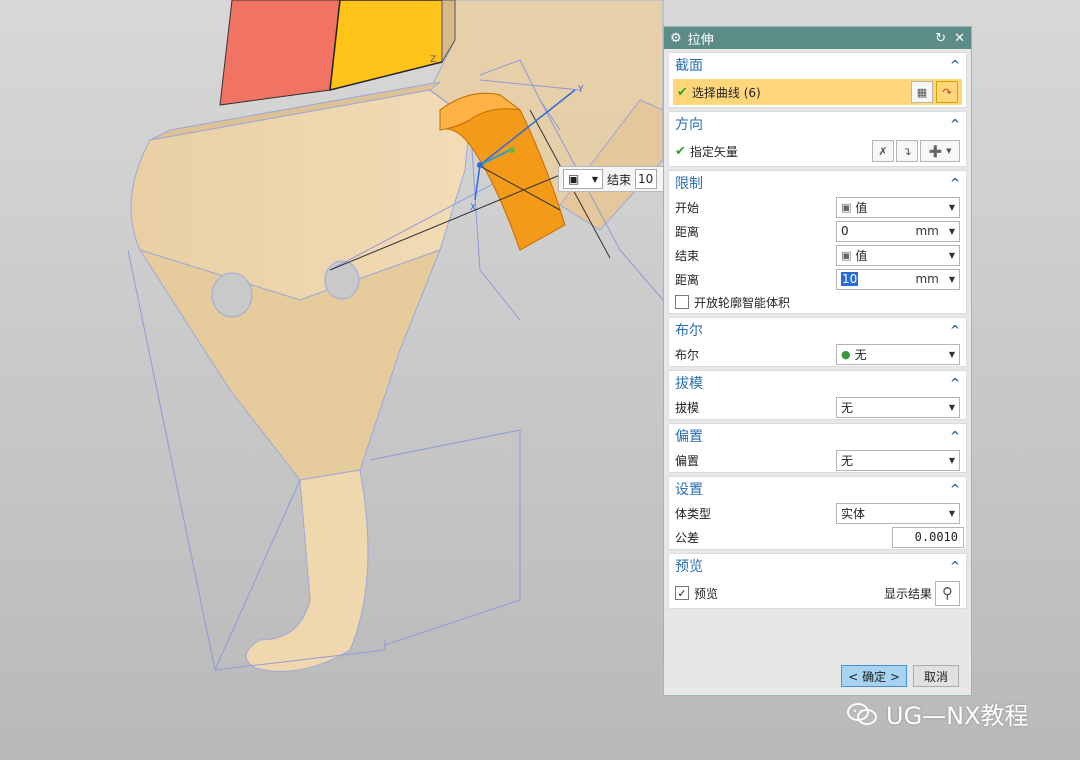 Image resolution: width=1080 pixels, height=760 pixels. Describe the element at coordinates (817, 183) in the screenshot. I see `limits-header: 限制 ^` at that location.